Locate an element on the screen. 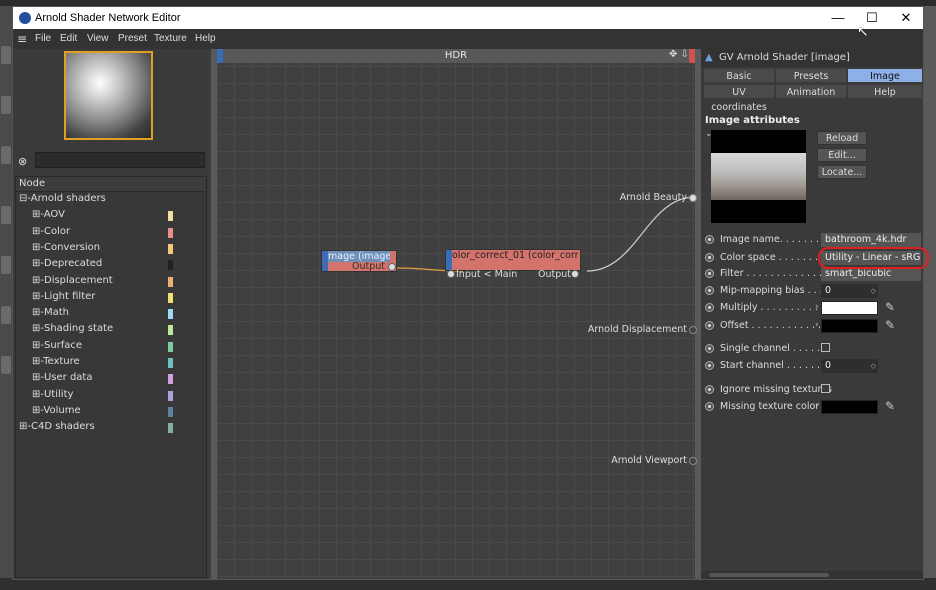  background-viewport-edge is located at coordinates (930, 298).